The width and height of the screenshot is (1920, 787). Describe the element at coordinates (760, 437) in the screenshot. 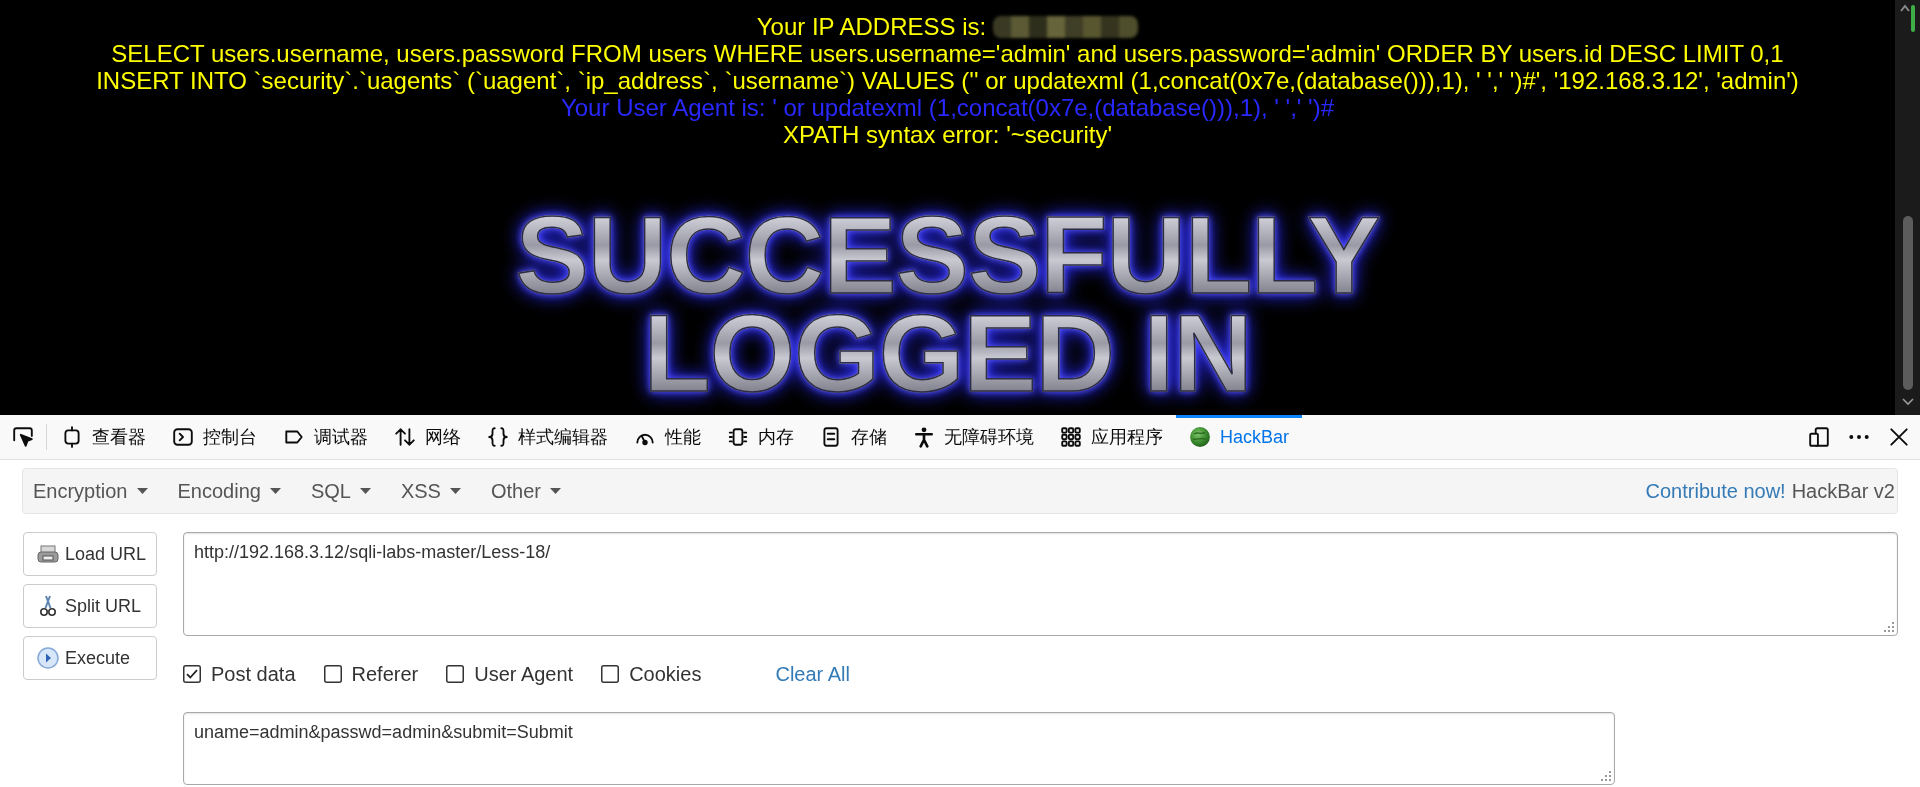

I see `devtools-tab: 内存` at that location.